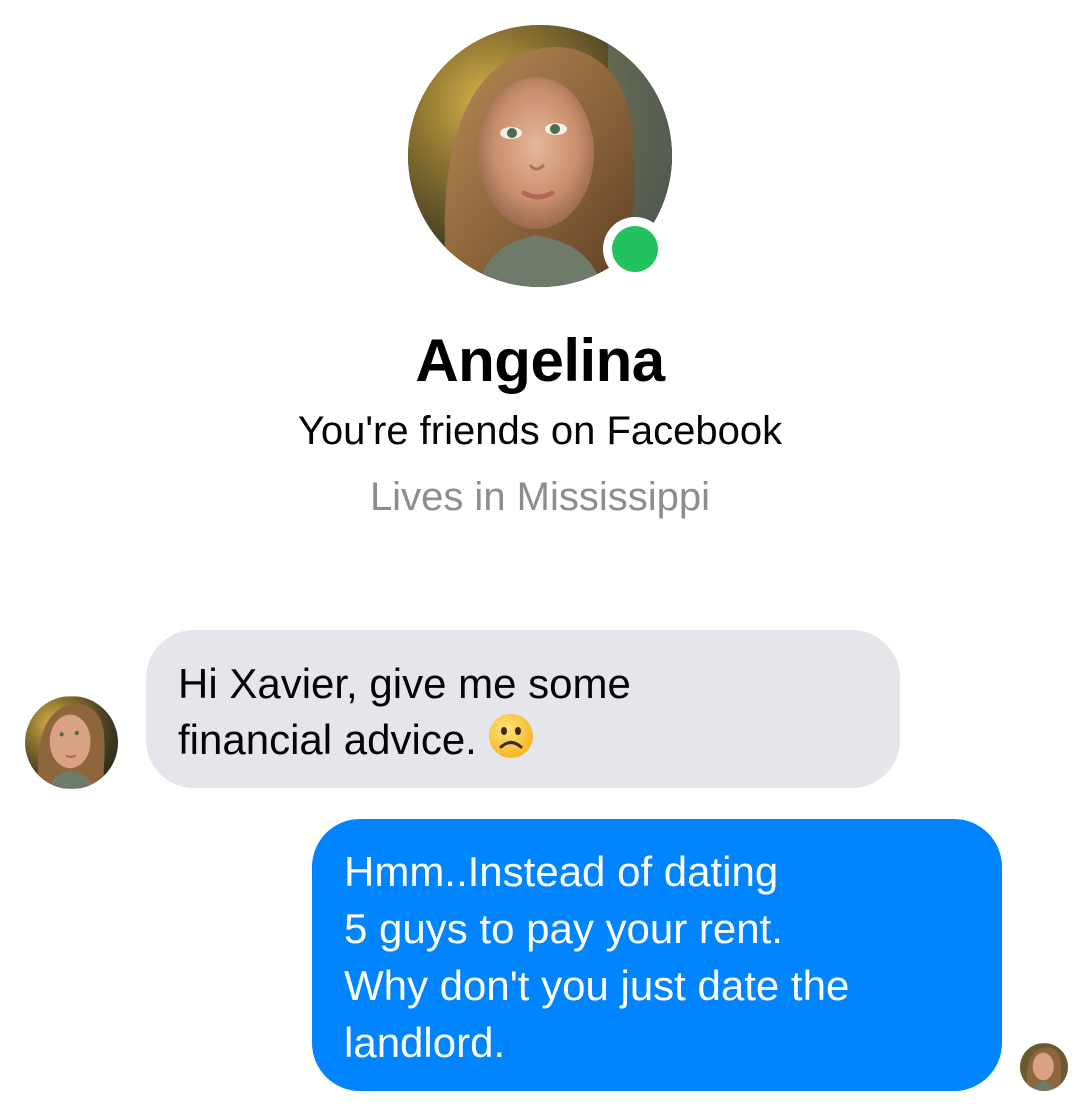  What do you see at coordinates (540, 497) in the screenshot?
I see `profile-location: Lives in Mississippi` at bounding box center [540, 497].